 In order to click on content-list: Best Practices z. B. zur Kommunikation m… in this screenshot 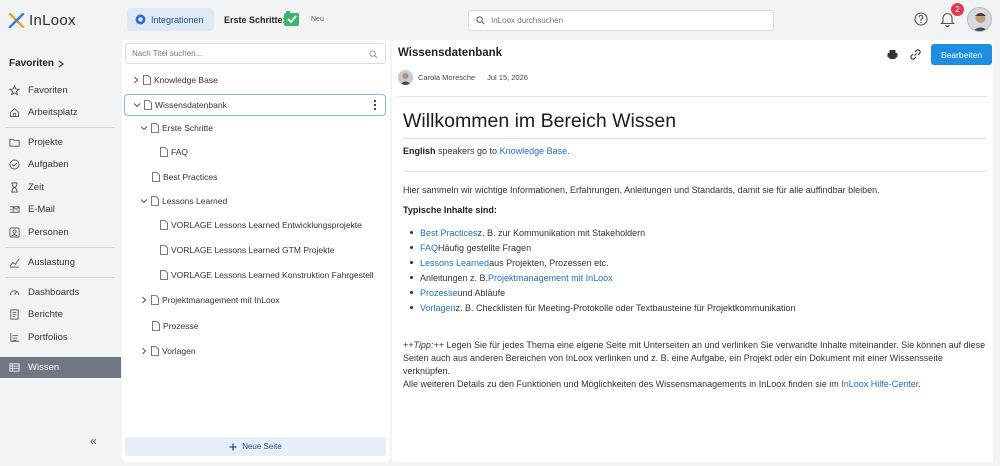, I will do `click(603, 270)`.